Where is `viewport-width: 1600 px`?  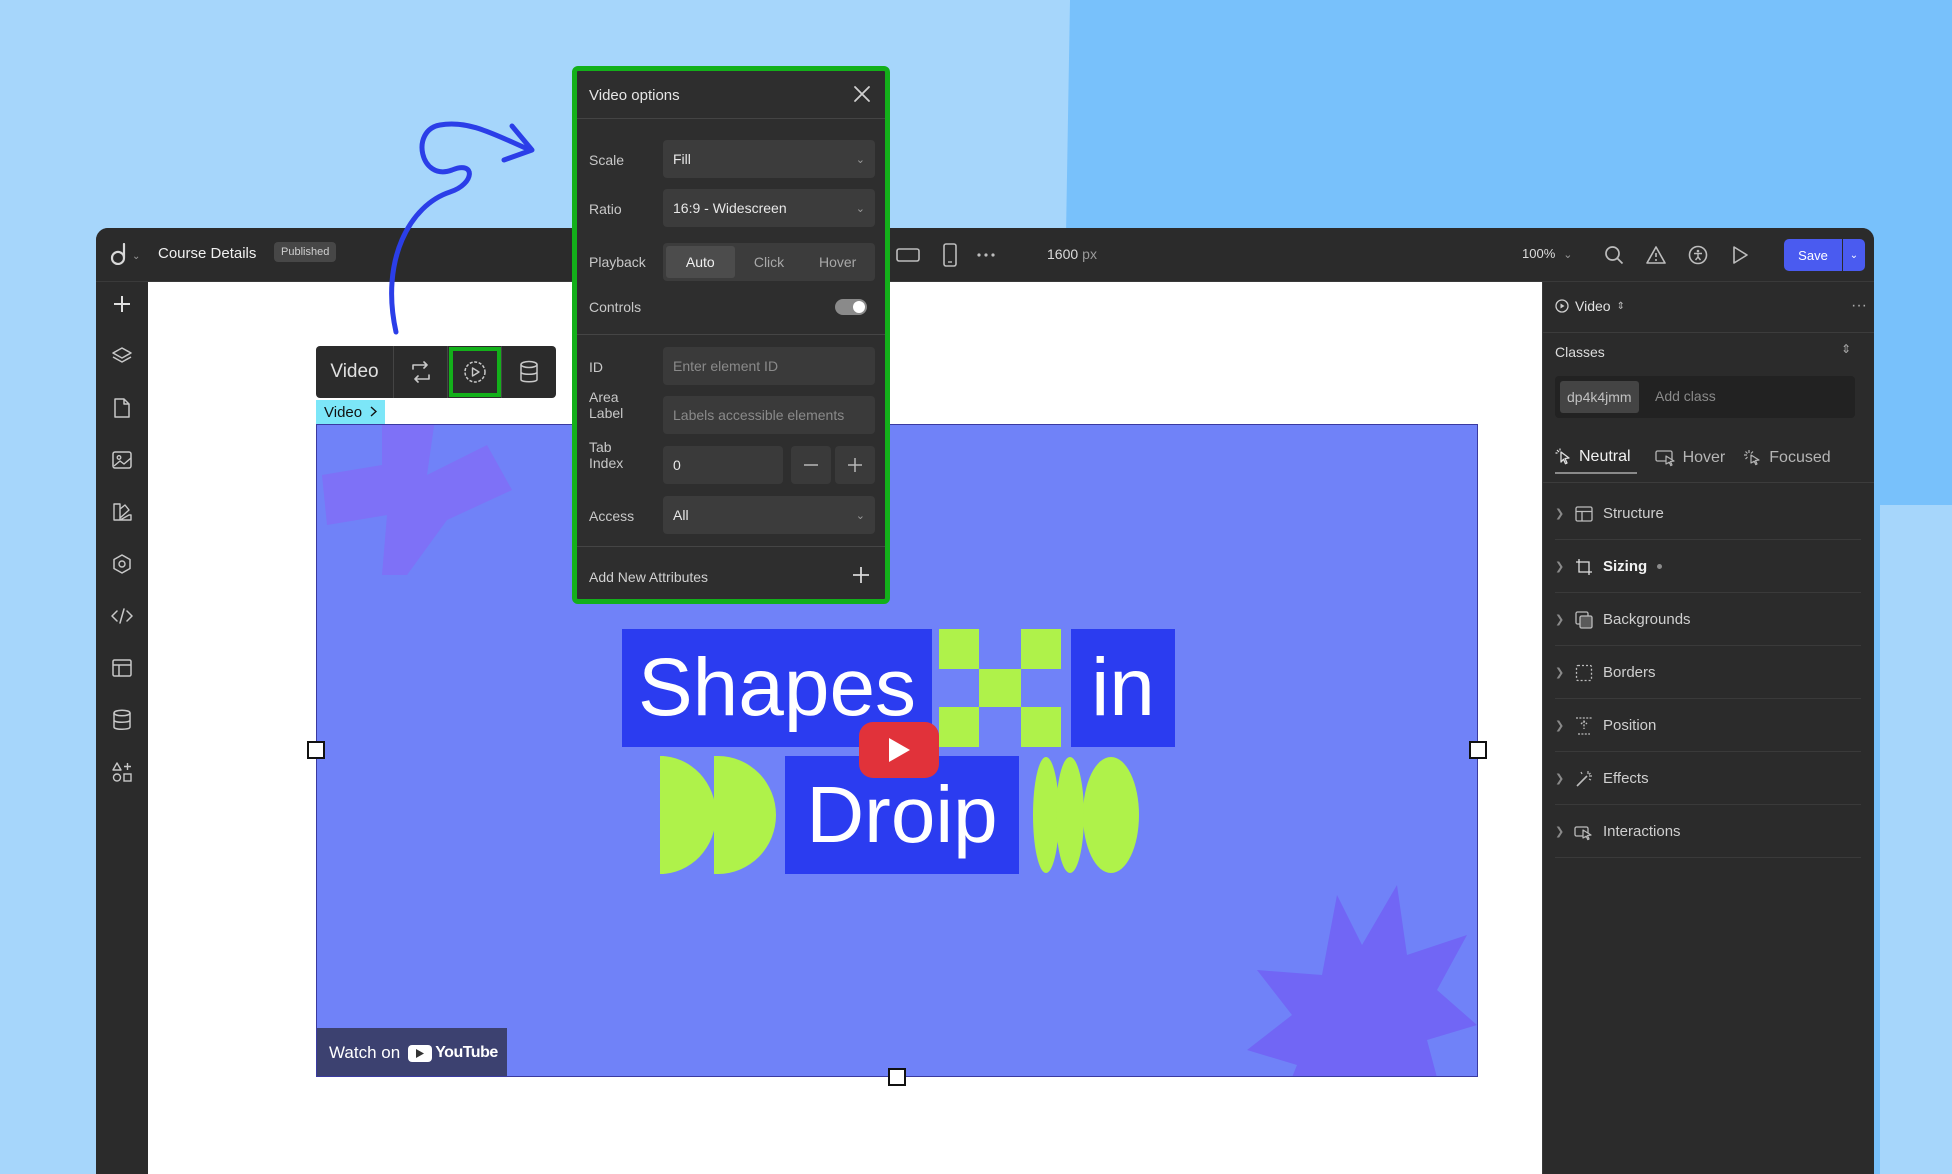
viewport-width: 1600 px is located at coordinates (1072, 254).